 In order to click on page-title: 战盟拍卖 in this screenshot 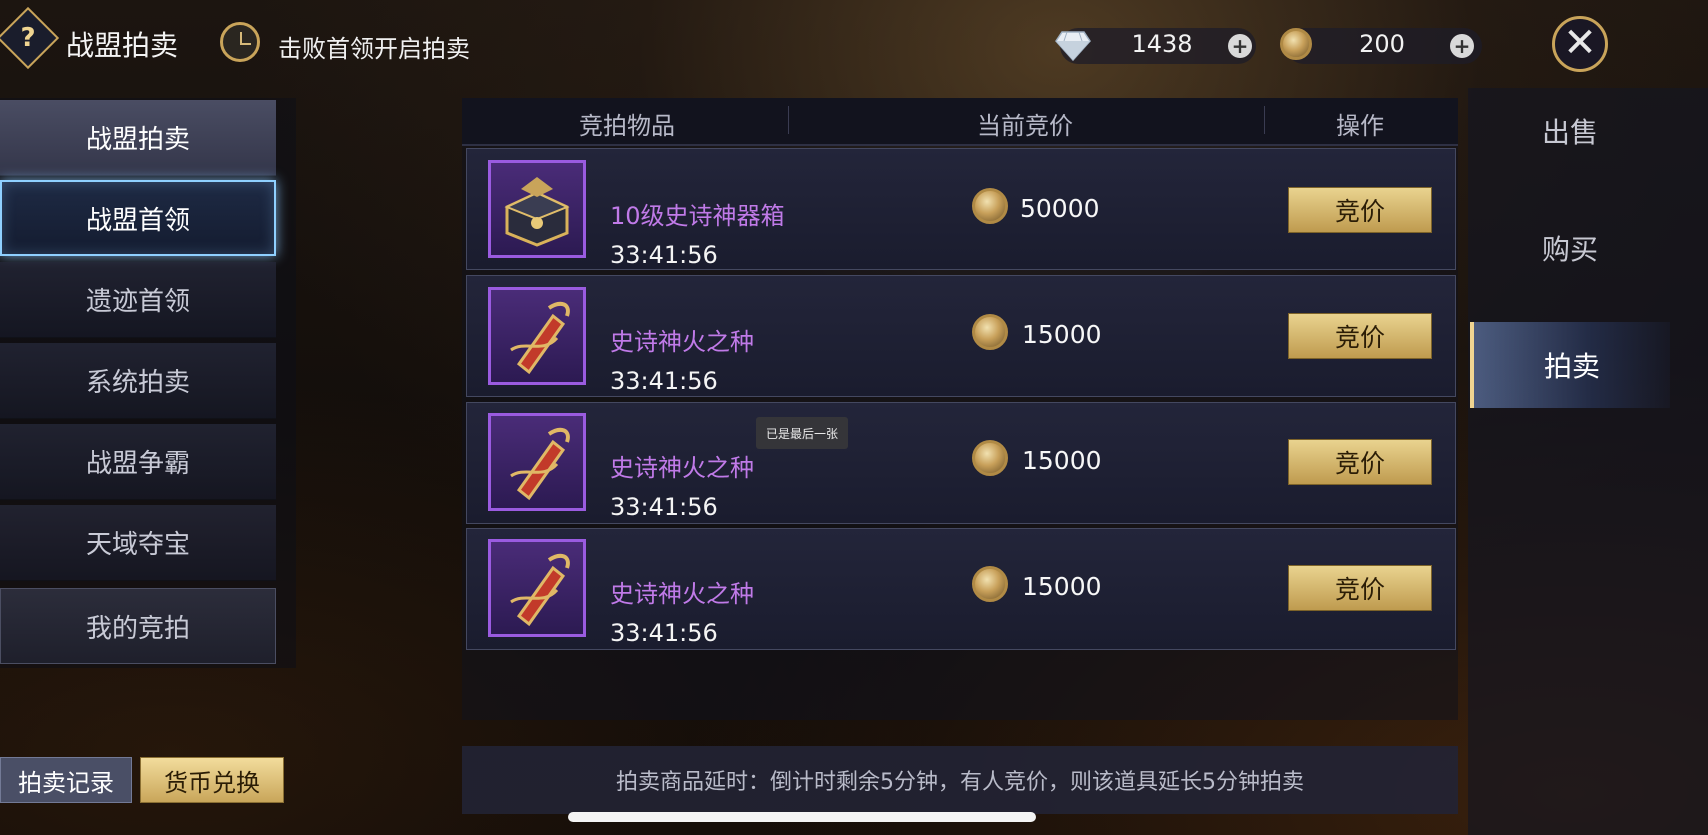, I will do `click(122, 45)`.